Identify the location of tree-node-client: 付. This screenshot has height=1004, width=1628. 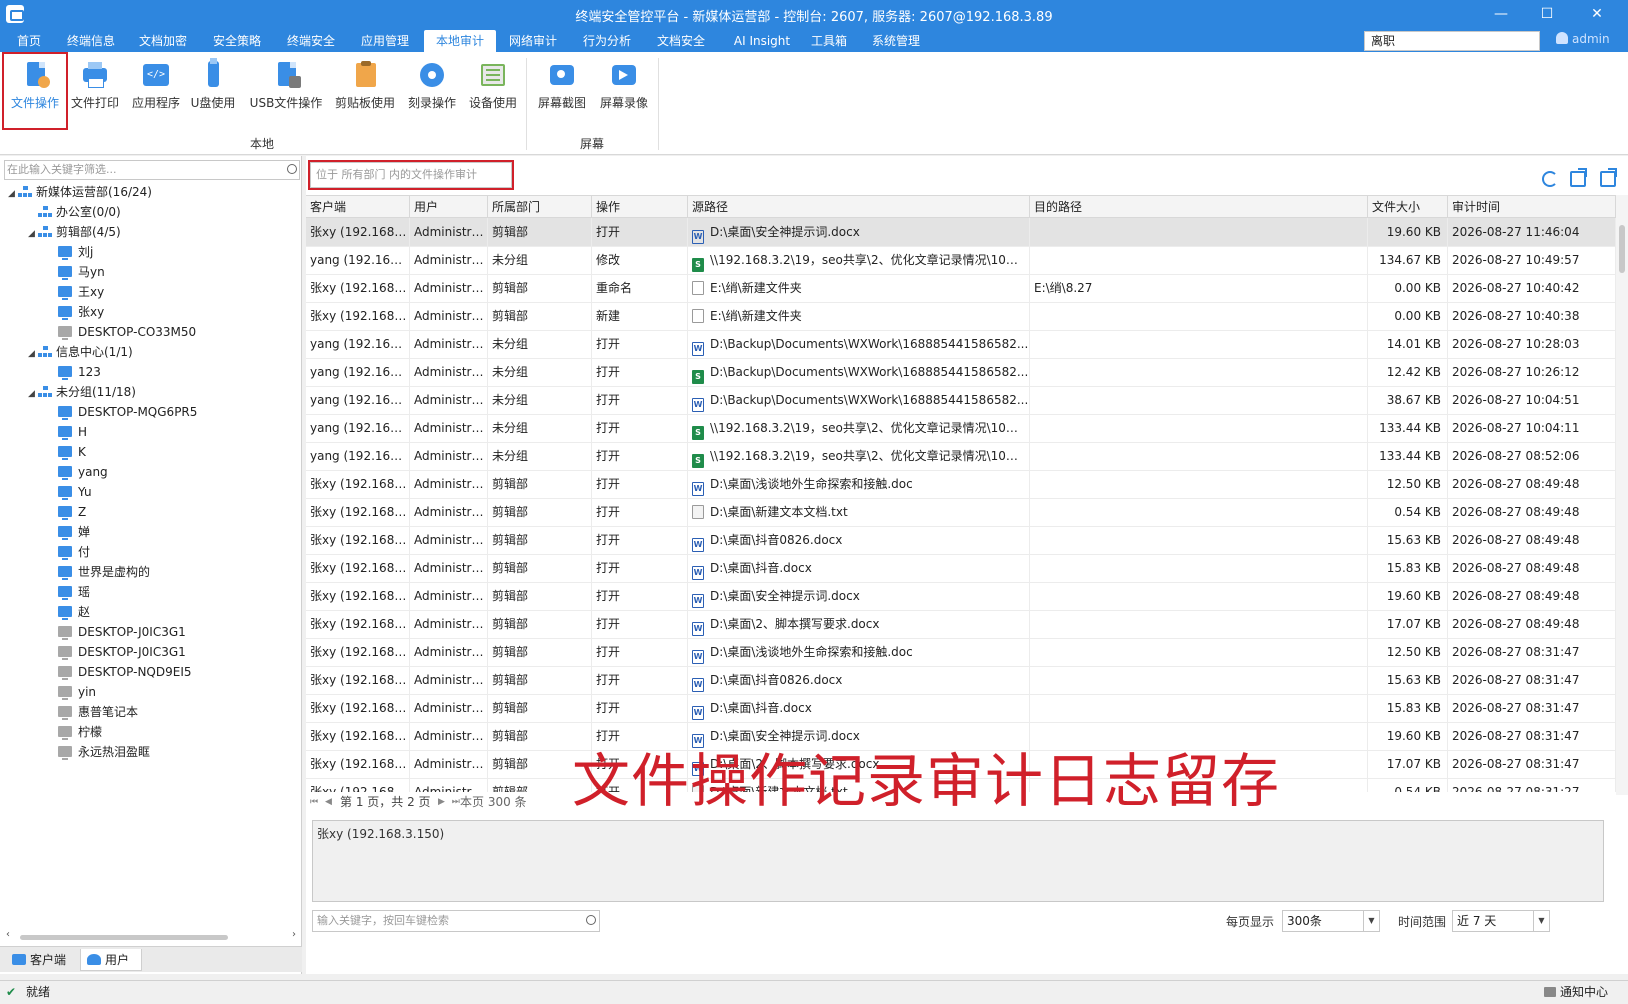
(74, 552).